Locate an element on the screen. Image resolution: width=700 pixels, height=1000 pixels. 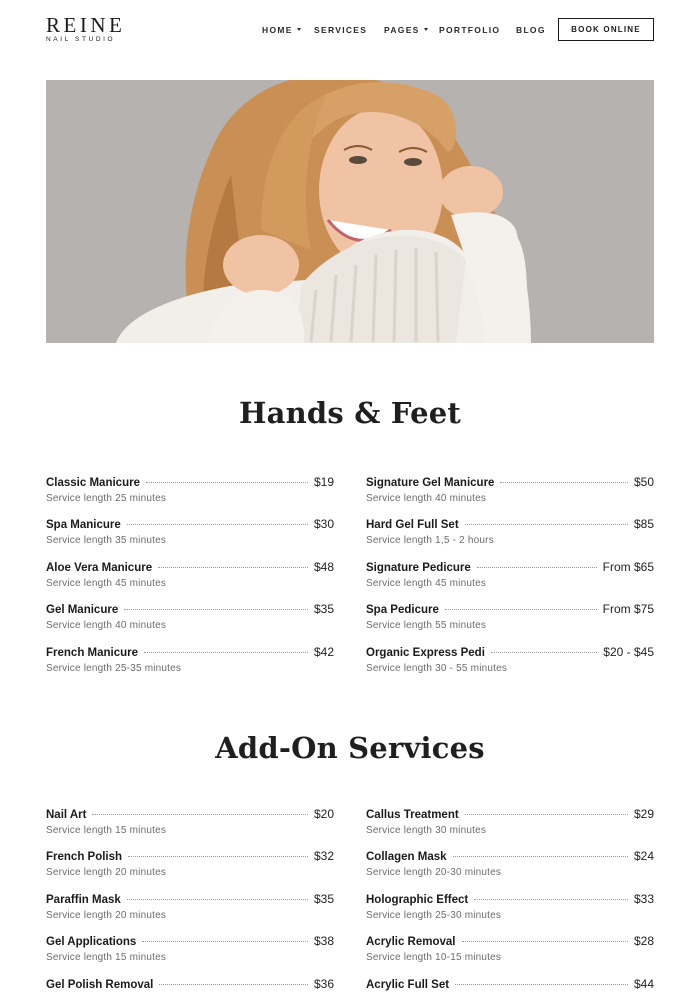
service-name: Spa Manicure is located at coordinates (83, 525).